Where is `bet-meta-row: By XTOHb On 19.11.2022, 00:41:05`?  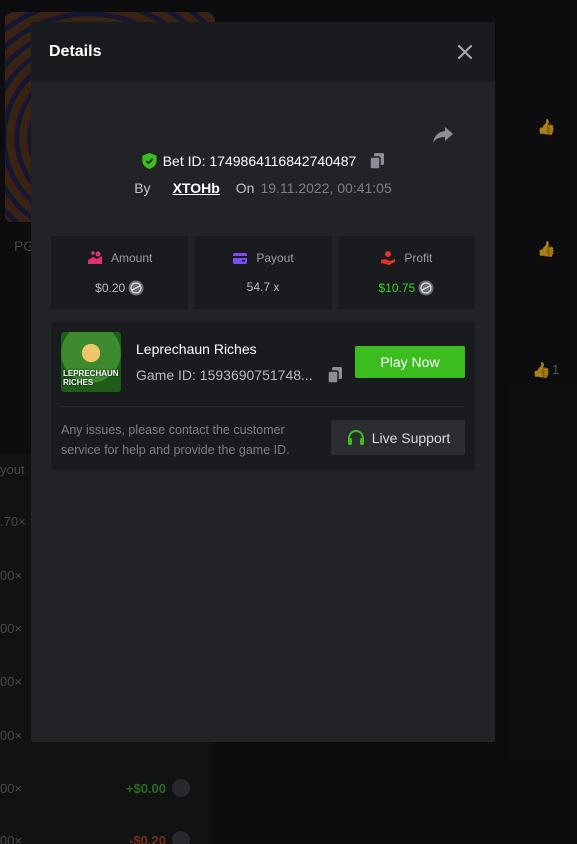
bet-meta-row: By XTOHb On 19.11.2022, 00:41:05 is located at coordinates (263, 188).